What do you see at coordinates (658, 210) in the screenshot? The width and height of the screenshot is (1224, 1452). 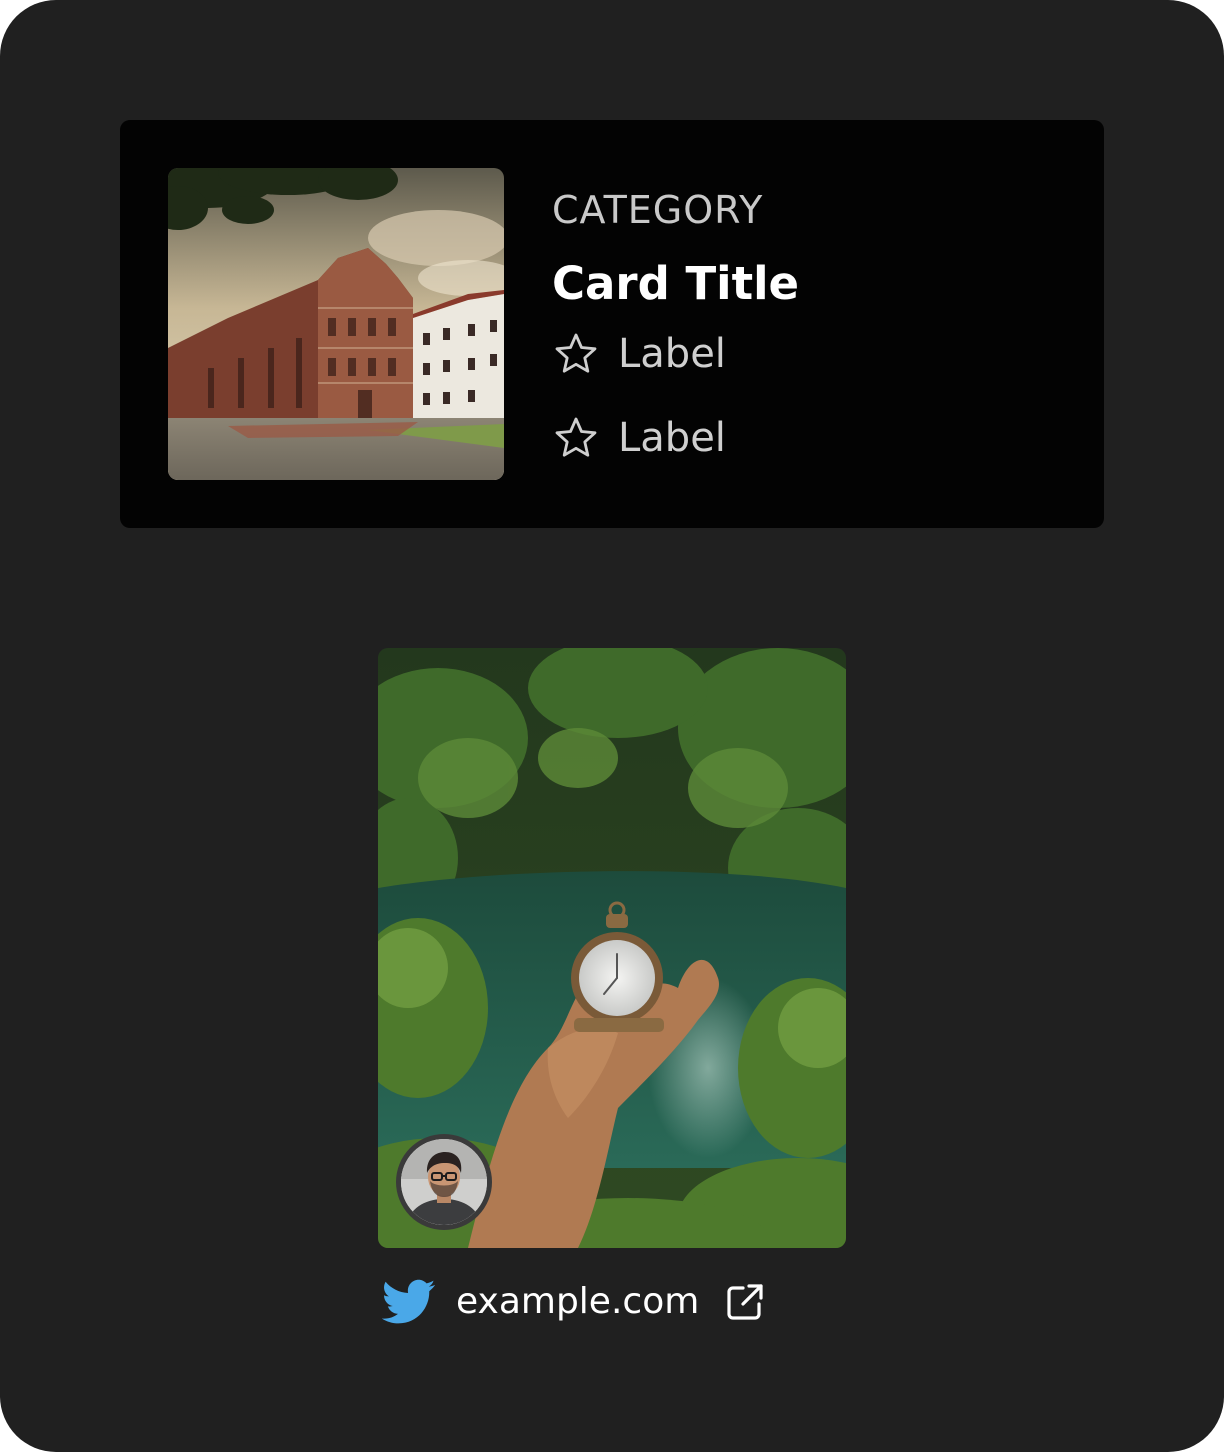 I see `card-category: CATEGORY` at bounding box center [658, 210].